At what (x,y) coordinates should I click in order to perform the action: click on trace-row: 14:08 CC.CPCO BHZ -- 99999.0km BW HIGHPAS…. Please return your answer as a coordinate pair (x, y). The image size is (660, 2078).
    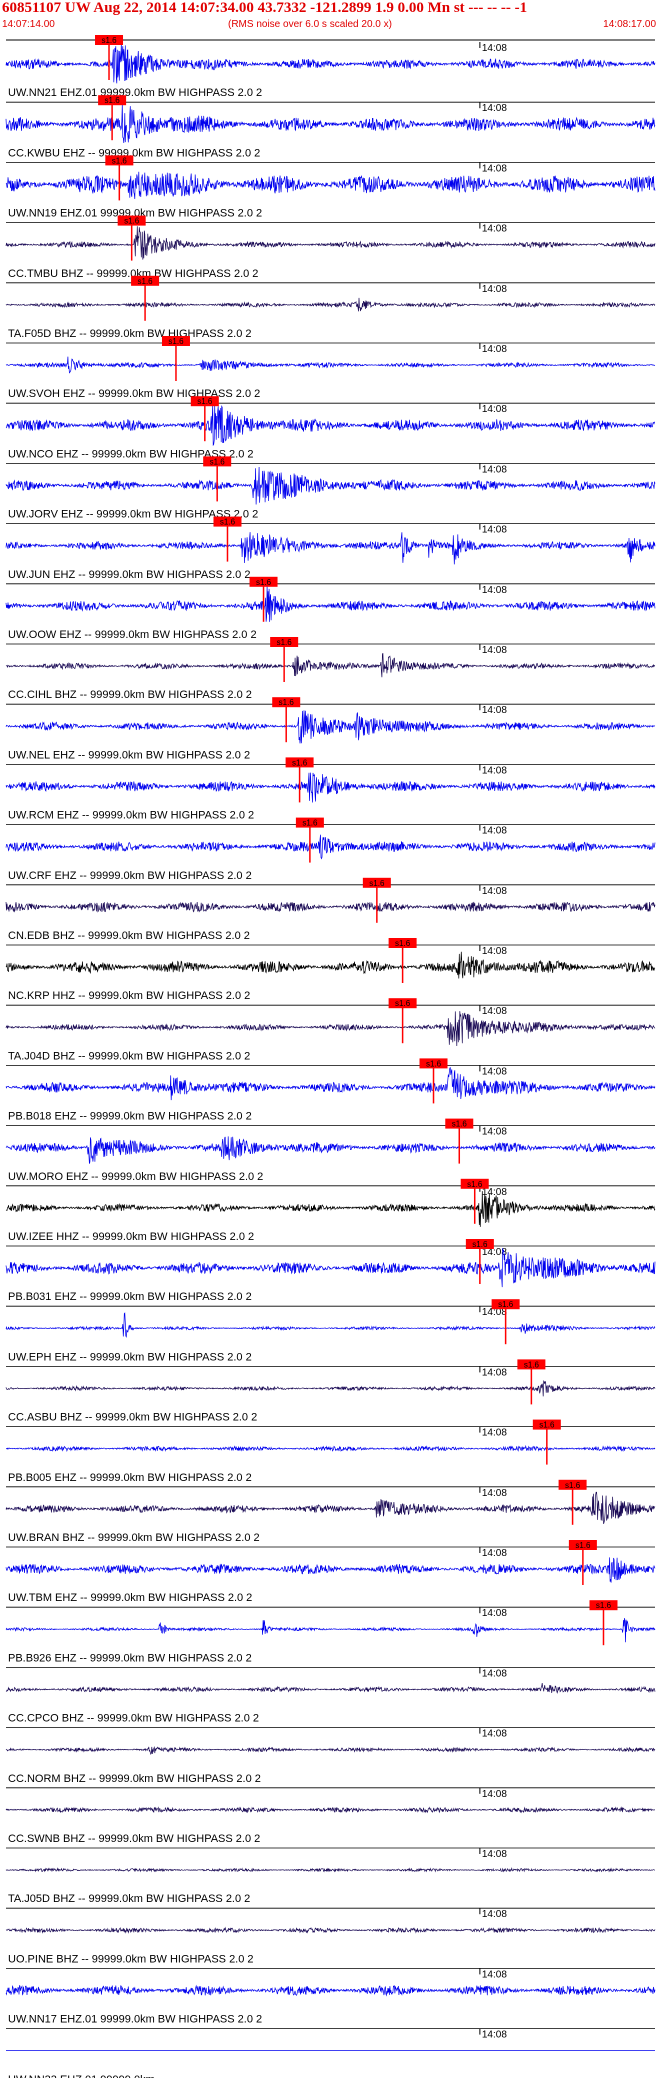
    Looking at the image, I should click on (330, 1696).